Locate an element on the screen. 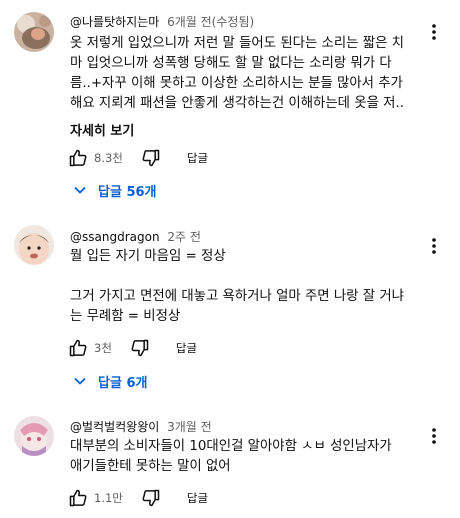  replies-count-label: 답글 56개 is located at coordinates (127, 192).